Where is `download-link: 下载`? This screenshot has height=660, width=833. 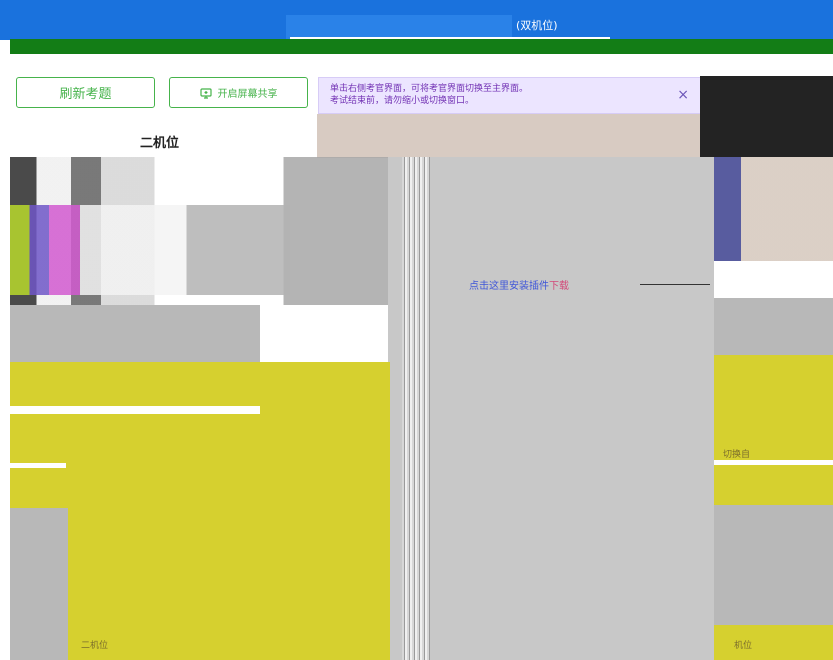
download-link: 下载 is located at coordinates (559, 286).